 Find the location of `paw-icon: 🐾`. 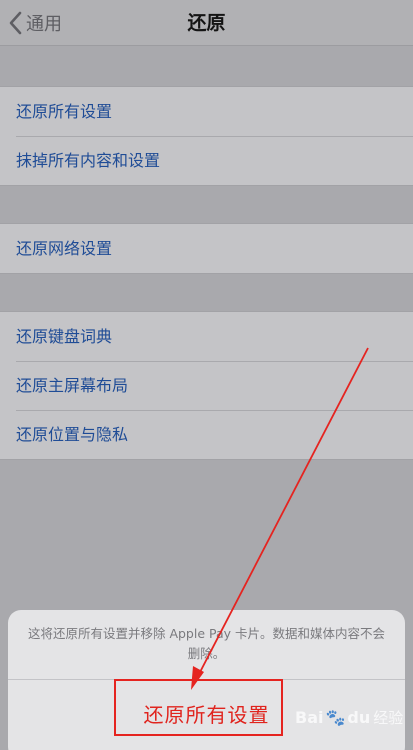

paw-icon: 🐾 is located at coordinates (335, 717).